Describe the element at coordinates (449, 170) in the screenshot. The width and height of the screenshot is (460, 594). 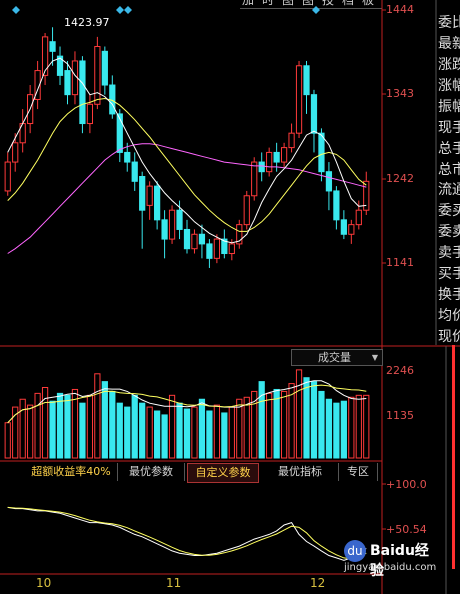
I see `quote-field-label: 总市` at that location.